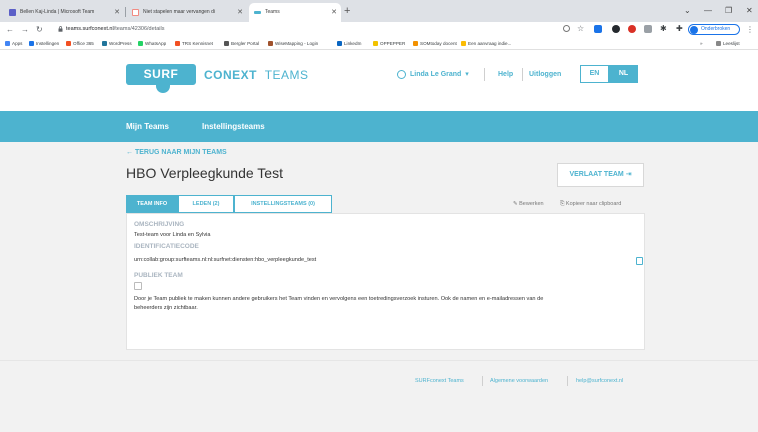 Image resolution: width=758 pixels, height=432 pixels. Describe the element at coordinates (379, 126) in the screenshot. I see `main-nav: Mijn Teams Instellingsteams` at that location.